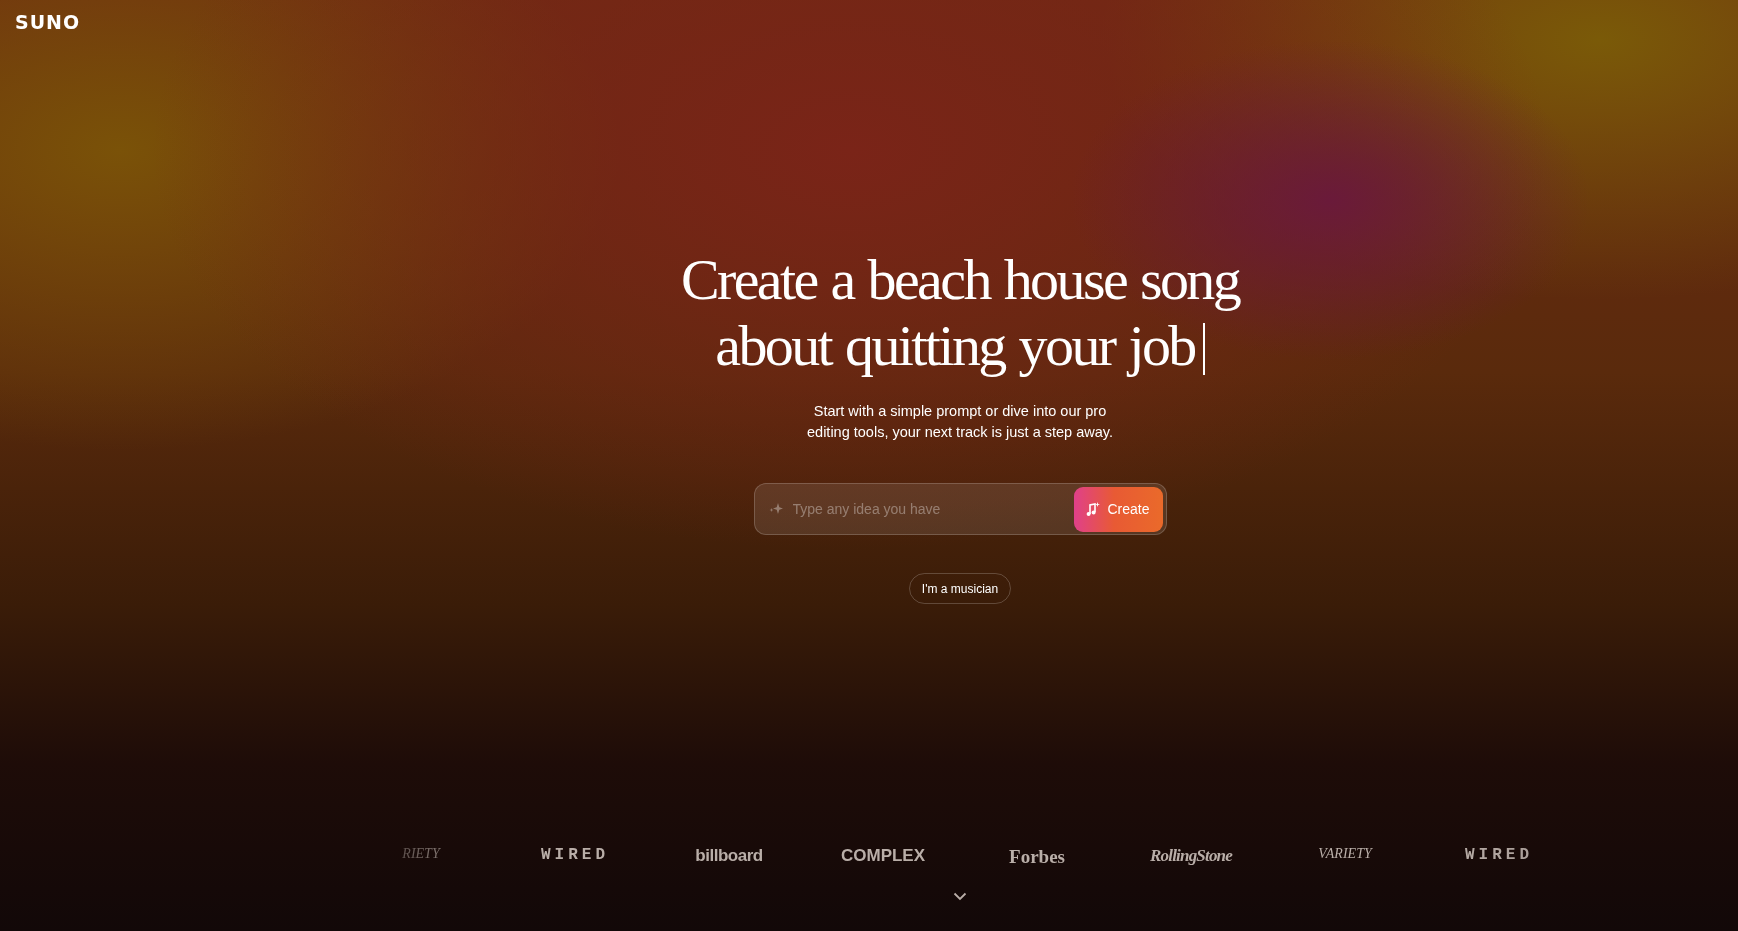  I want to click on text-cursor, so click(1203, 349).